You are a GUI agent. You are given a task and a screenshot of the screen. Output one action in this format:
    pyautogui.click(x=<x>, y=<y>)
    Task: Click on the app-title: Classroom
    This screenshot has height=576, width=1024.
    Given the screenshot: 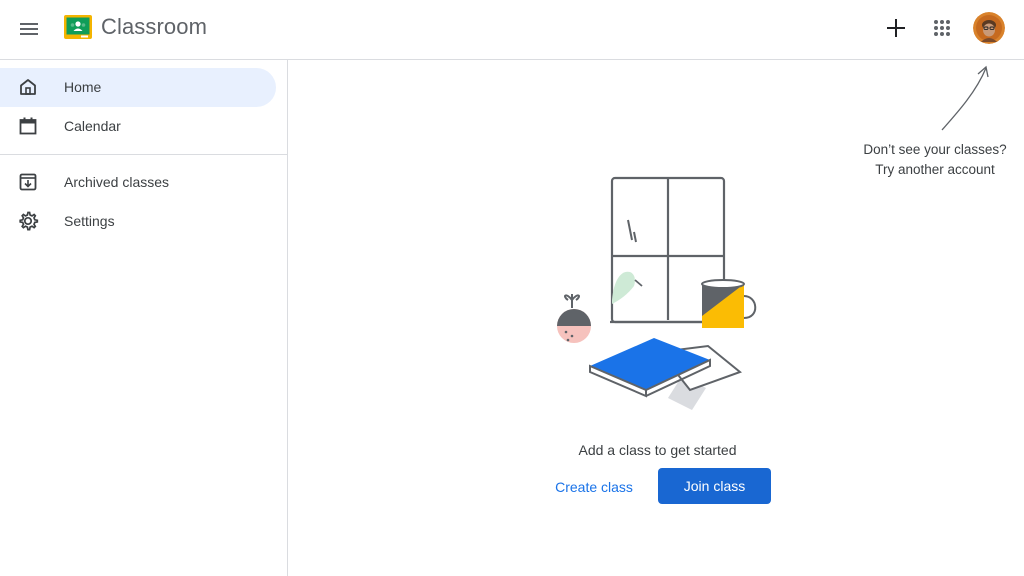 What is the action you would take?
    pyautogui.click(x=154, y=26)
    